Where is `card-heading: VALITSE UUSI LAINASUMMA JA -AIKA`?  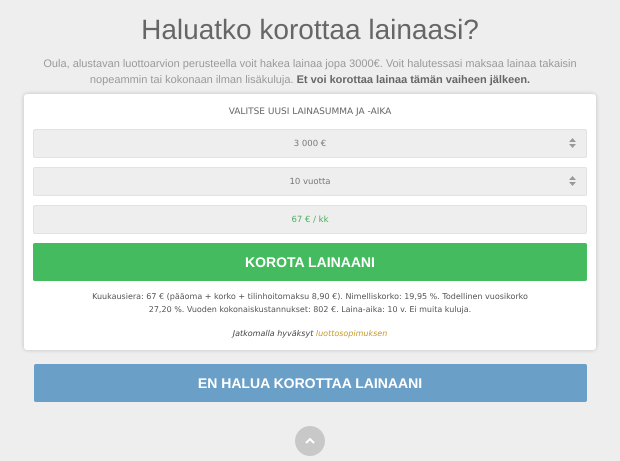 card-heading: VALITSE UUSI LAINASUMMA JA -AIKA is located at coordinates (310, 112).